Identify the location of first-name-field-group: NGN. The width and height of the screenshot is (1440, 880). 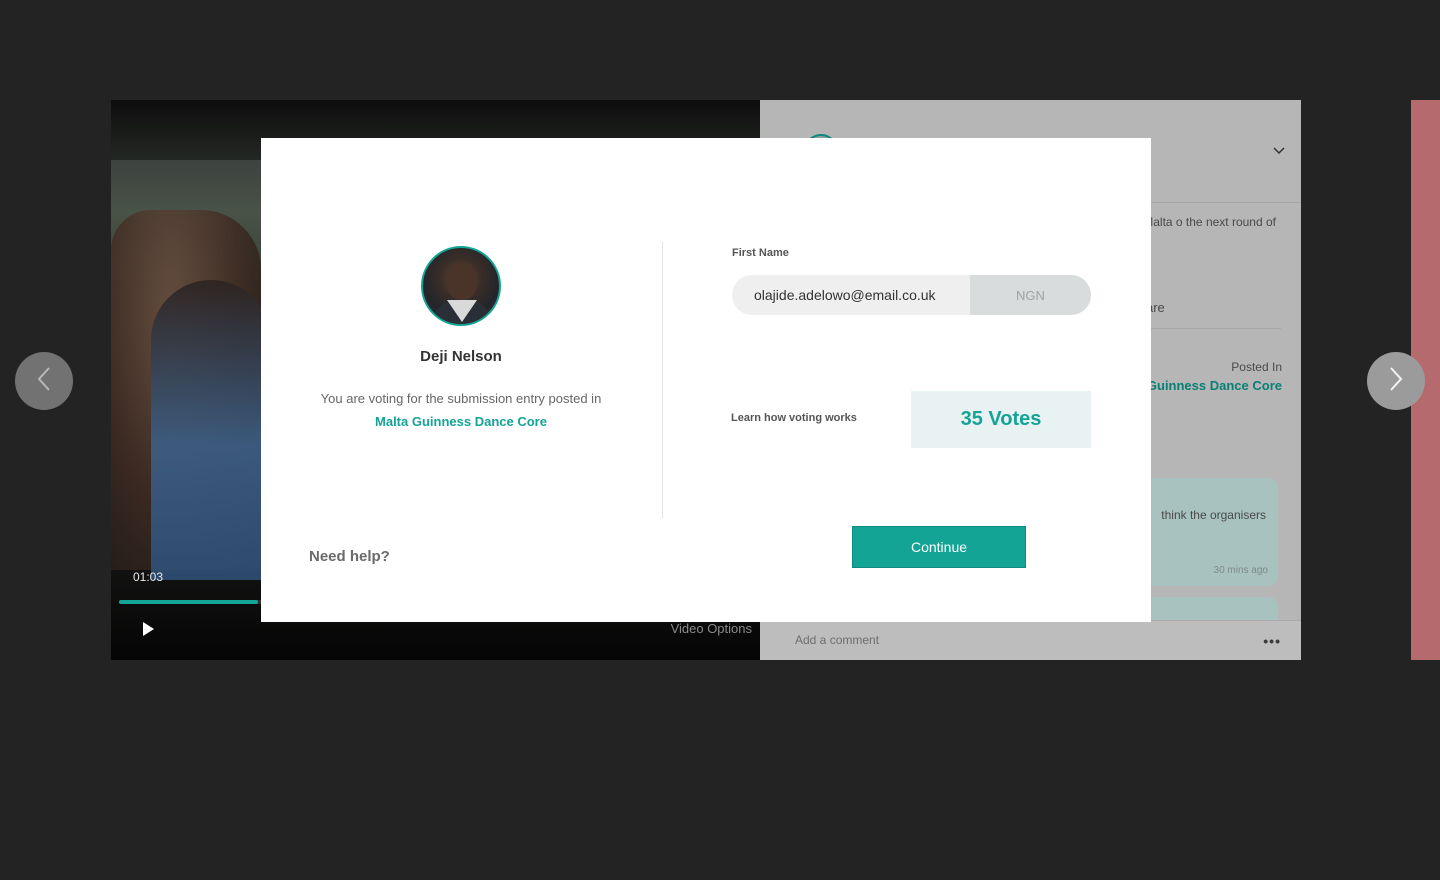
(911, 295).